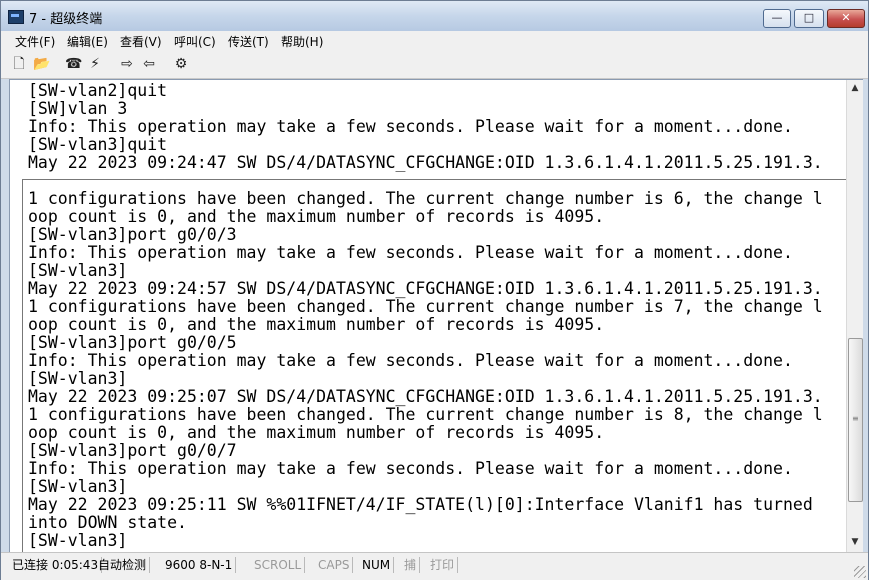 The width and height of the screenshot is (869, 580). I want to click on scroll-up-arrow-icon: ▲, so click(855, 88).